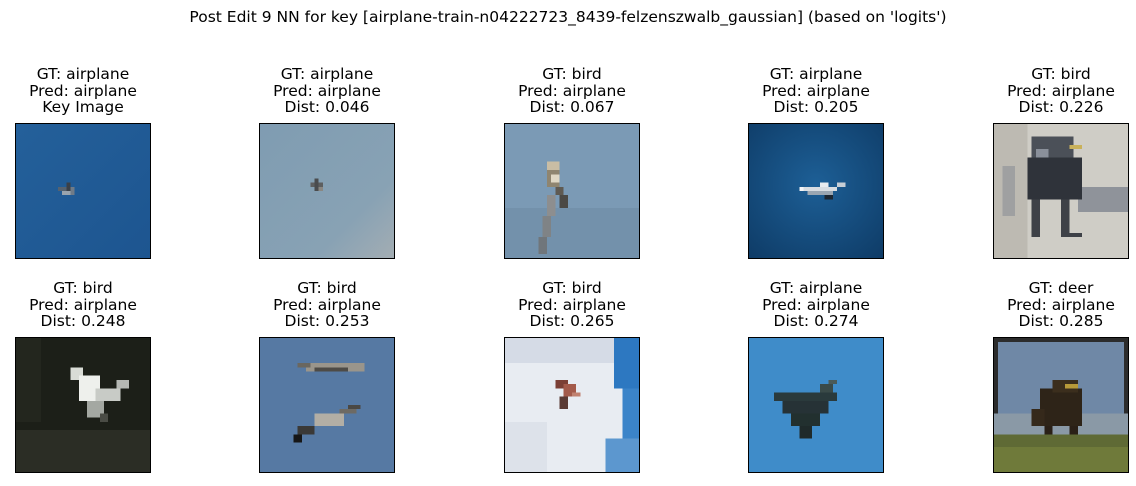  Describe the element at coordinates (572, 107) in the screenshot. I see `dist-label: Dist: 0.067` at that location.